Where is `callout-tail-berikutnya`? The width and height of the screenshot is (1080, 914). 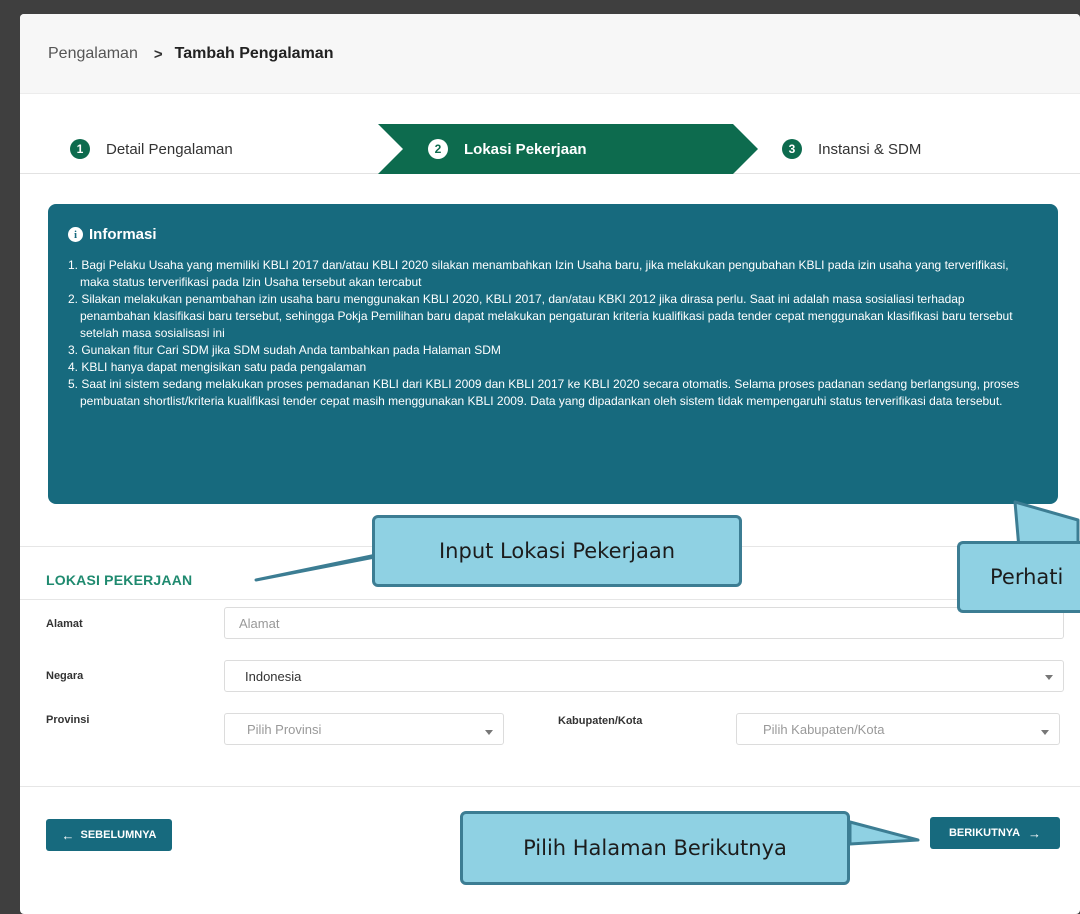
callout-tail-berikutnya is located at coordinates (884, 833).